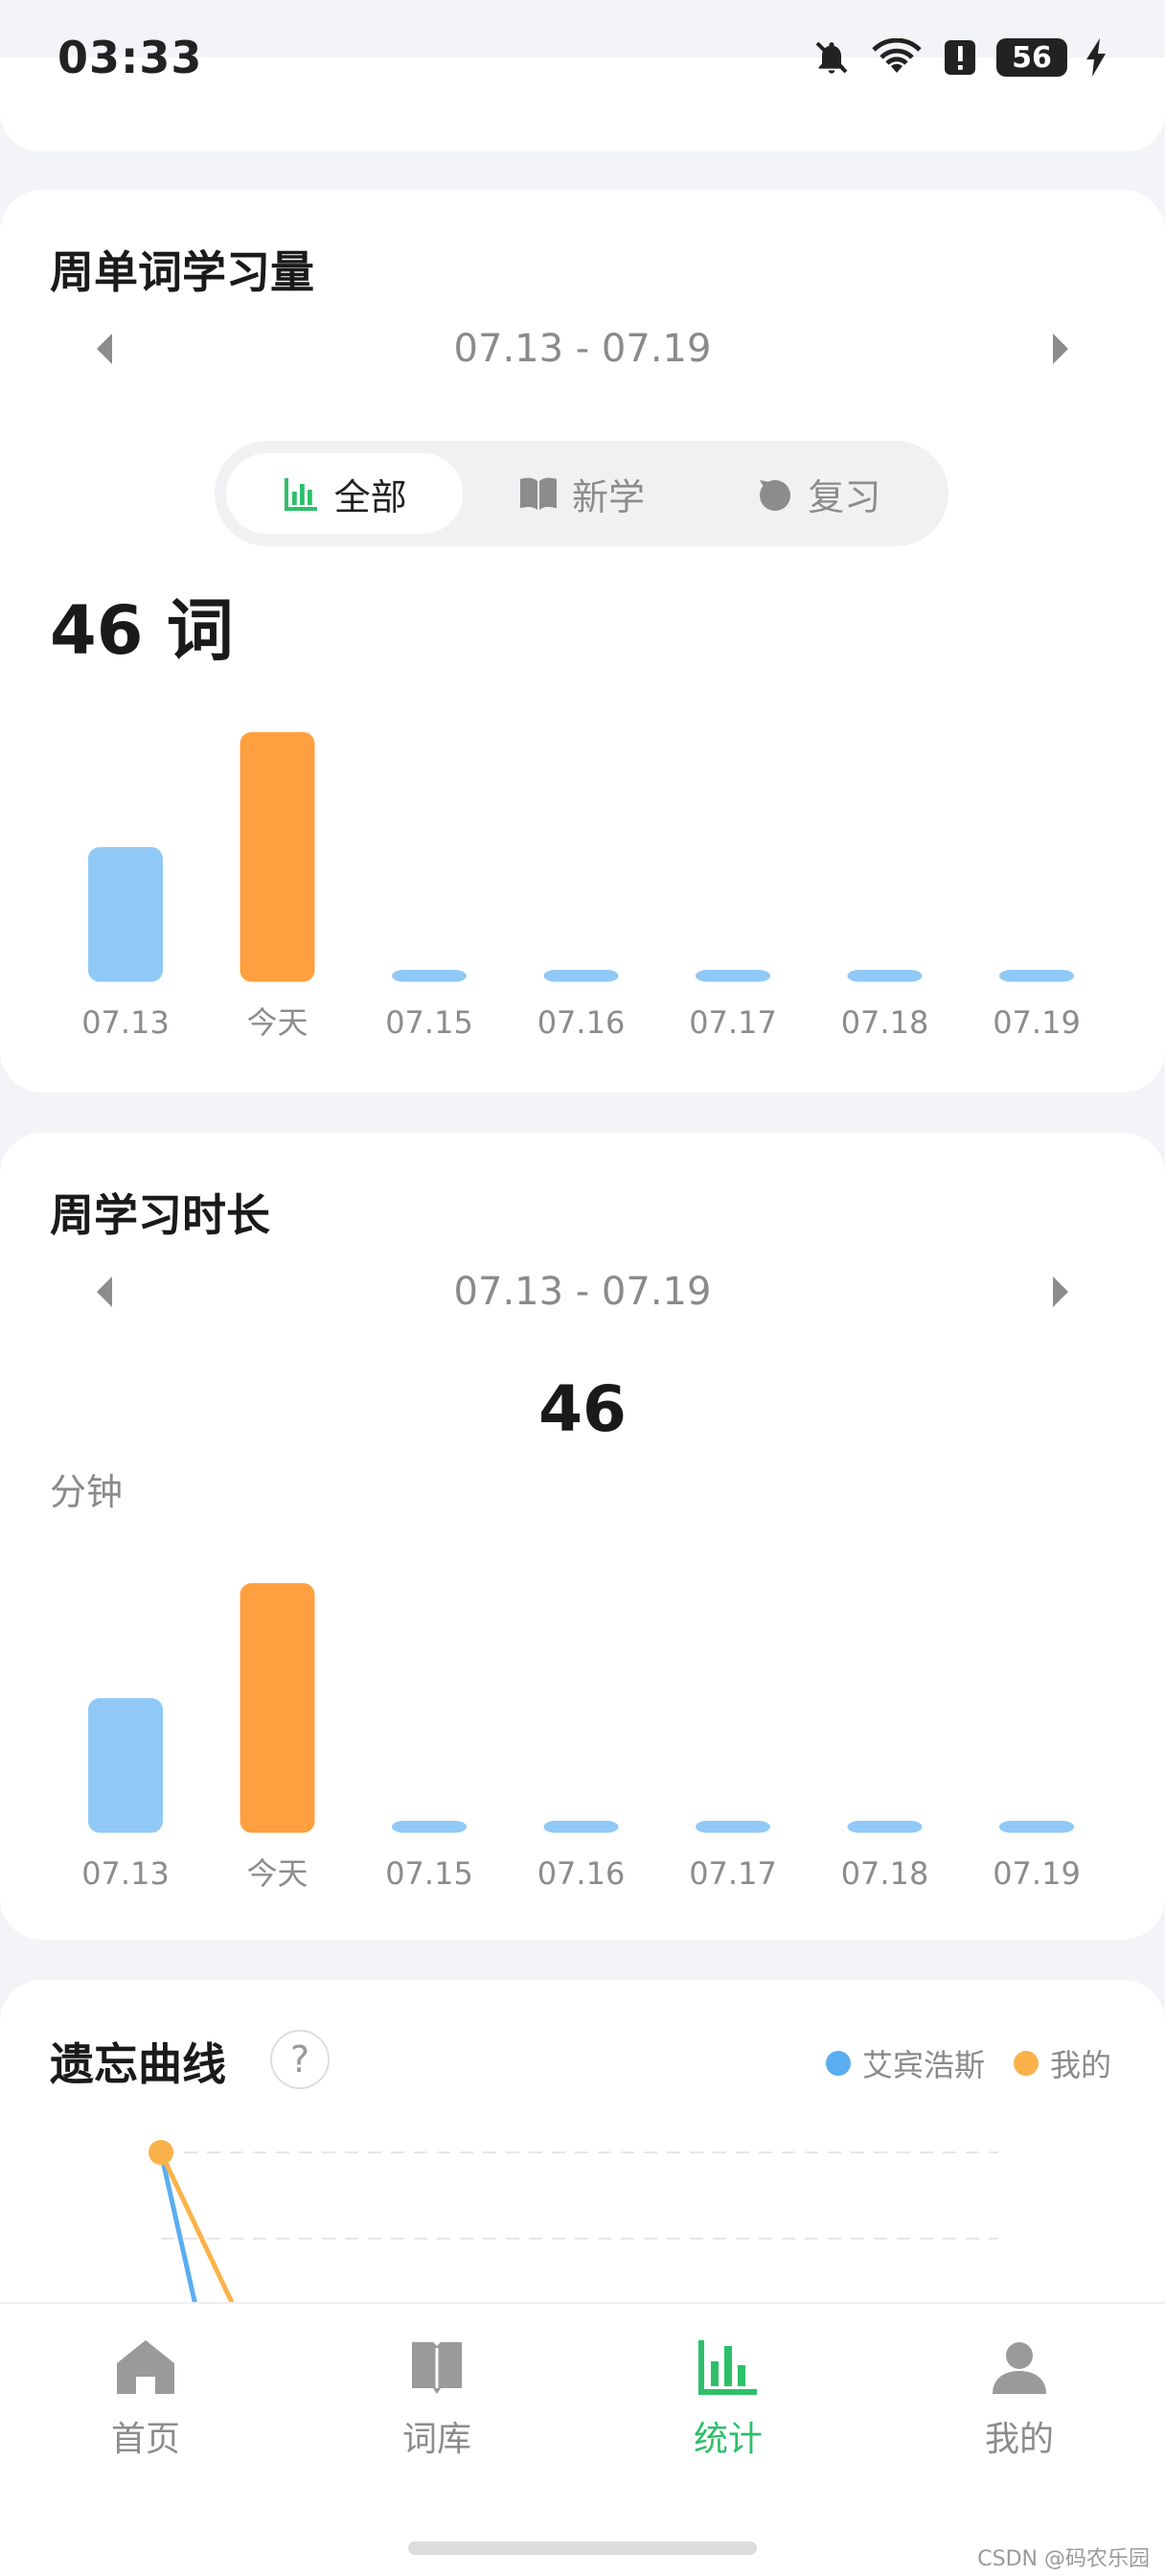 The width and height of the screenshot is (1165, 2576). I want to click on legend-label: 艾宾浩斯, so click(923, 2065).